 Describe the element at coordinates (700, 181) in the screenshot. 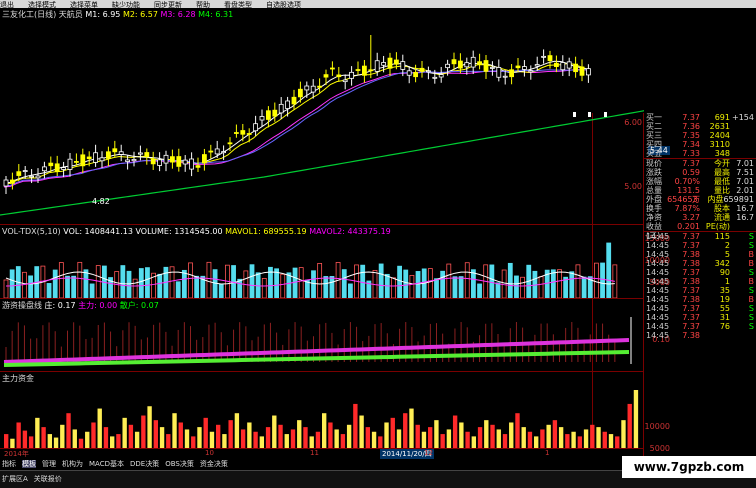

I see `quote-row: 涨幅 0.70% 最低 7.01` at that location.